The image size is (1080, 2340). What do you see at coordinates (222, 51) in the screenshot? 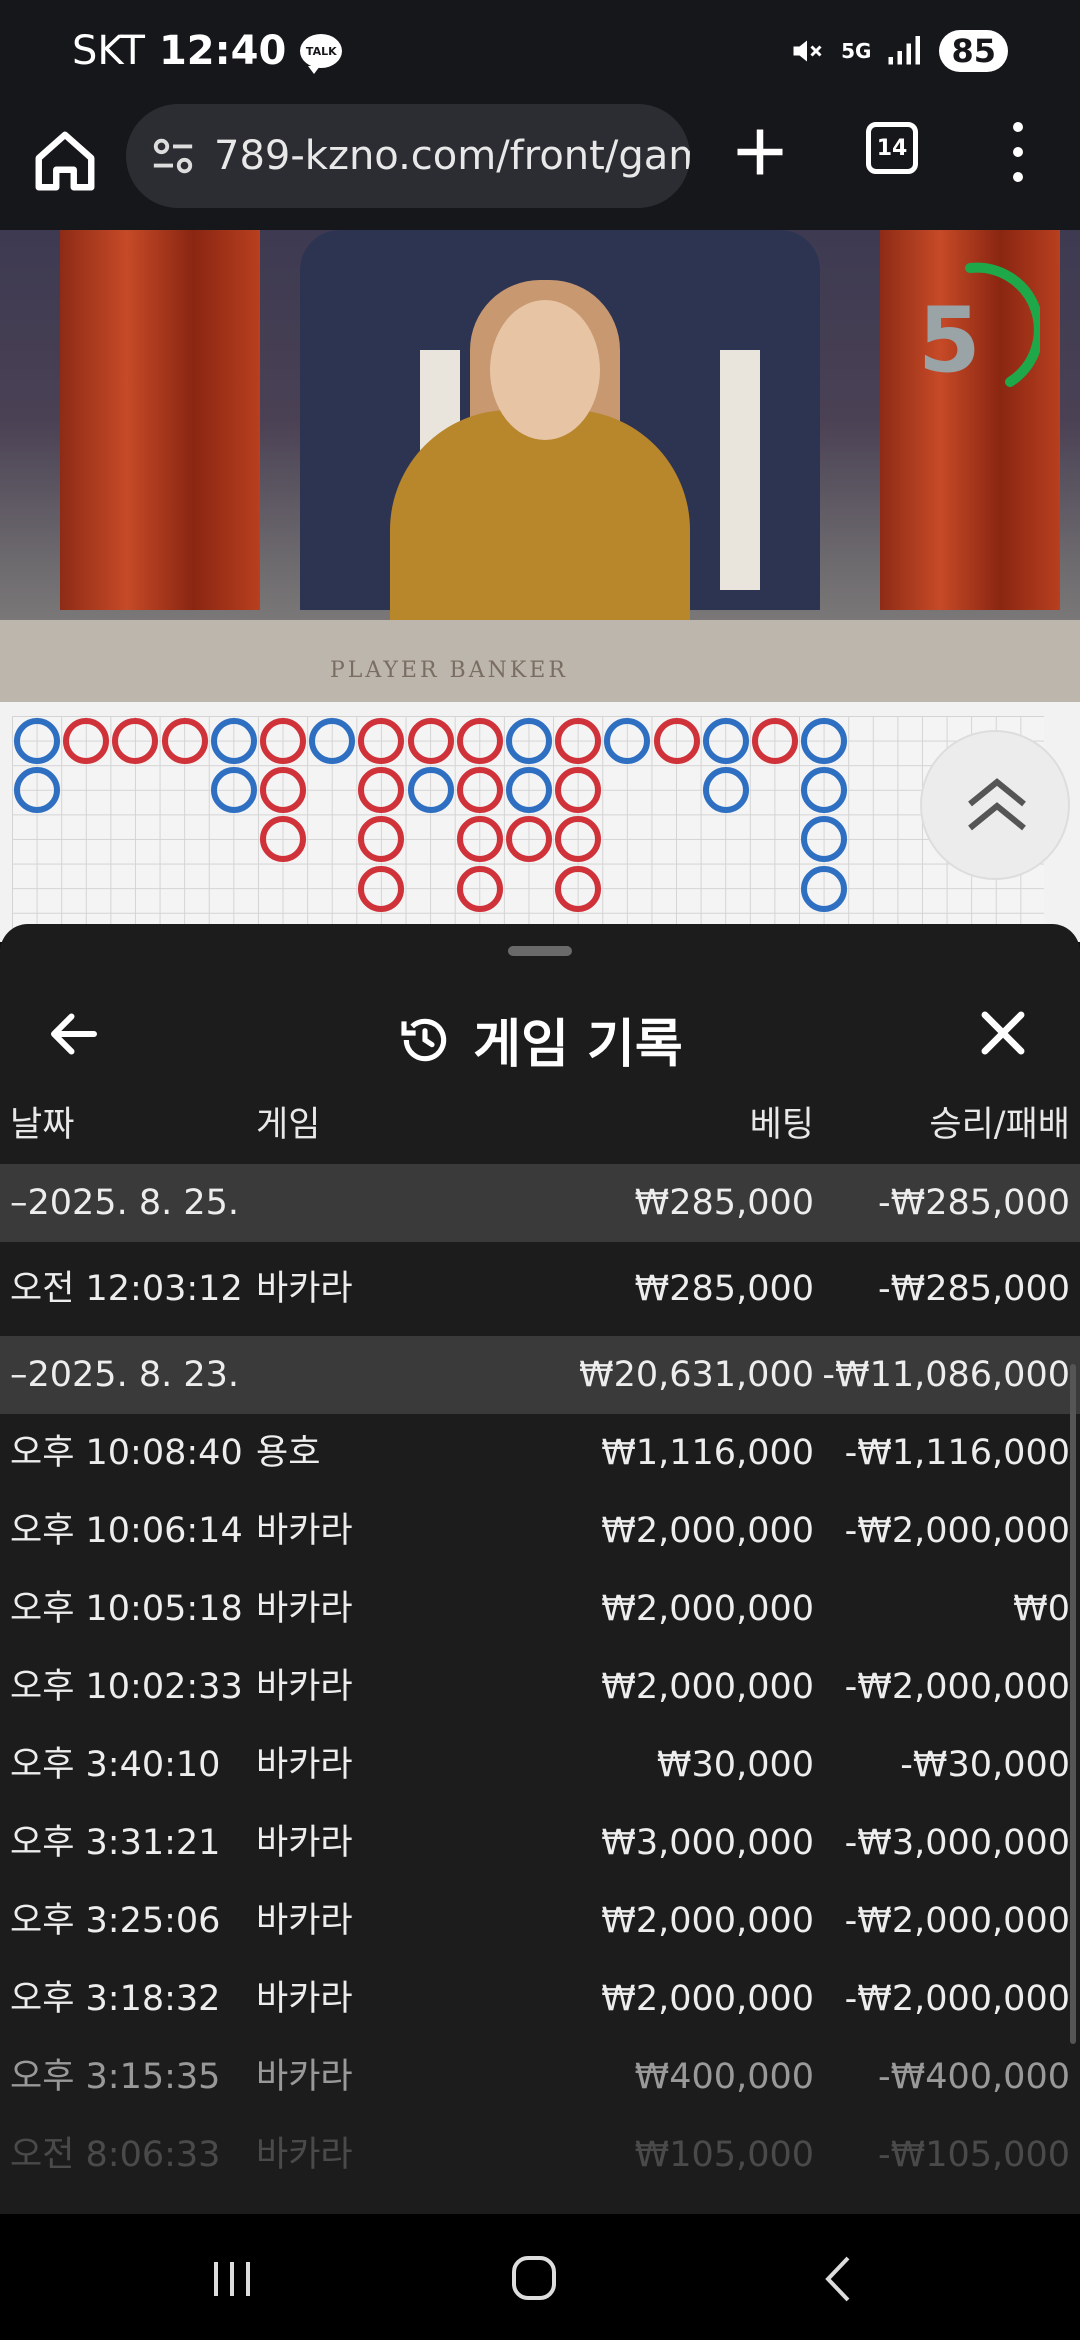
I see `clock: 12:40` at bounding box center [222, 51].